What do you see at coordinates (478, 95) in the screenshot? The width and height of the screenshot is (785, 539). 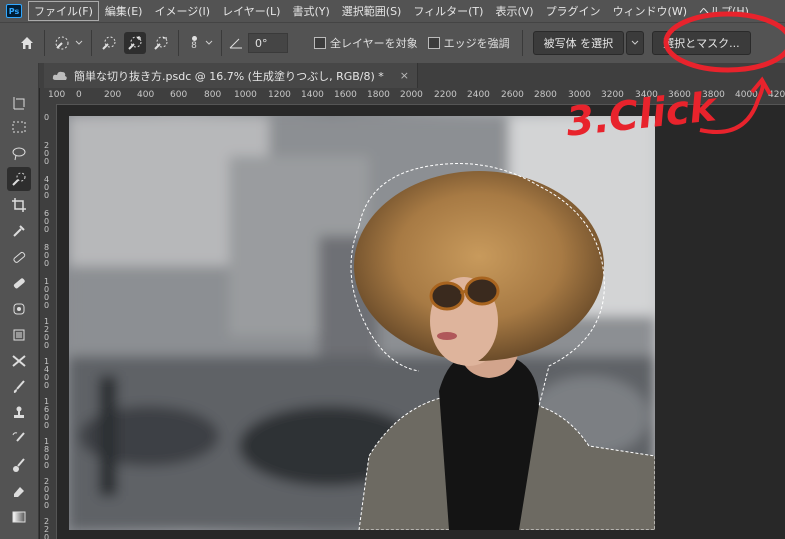 I see `ruler-label: 2400` at bounding box center [478, 95].